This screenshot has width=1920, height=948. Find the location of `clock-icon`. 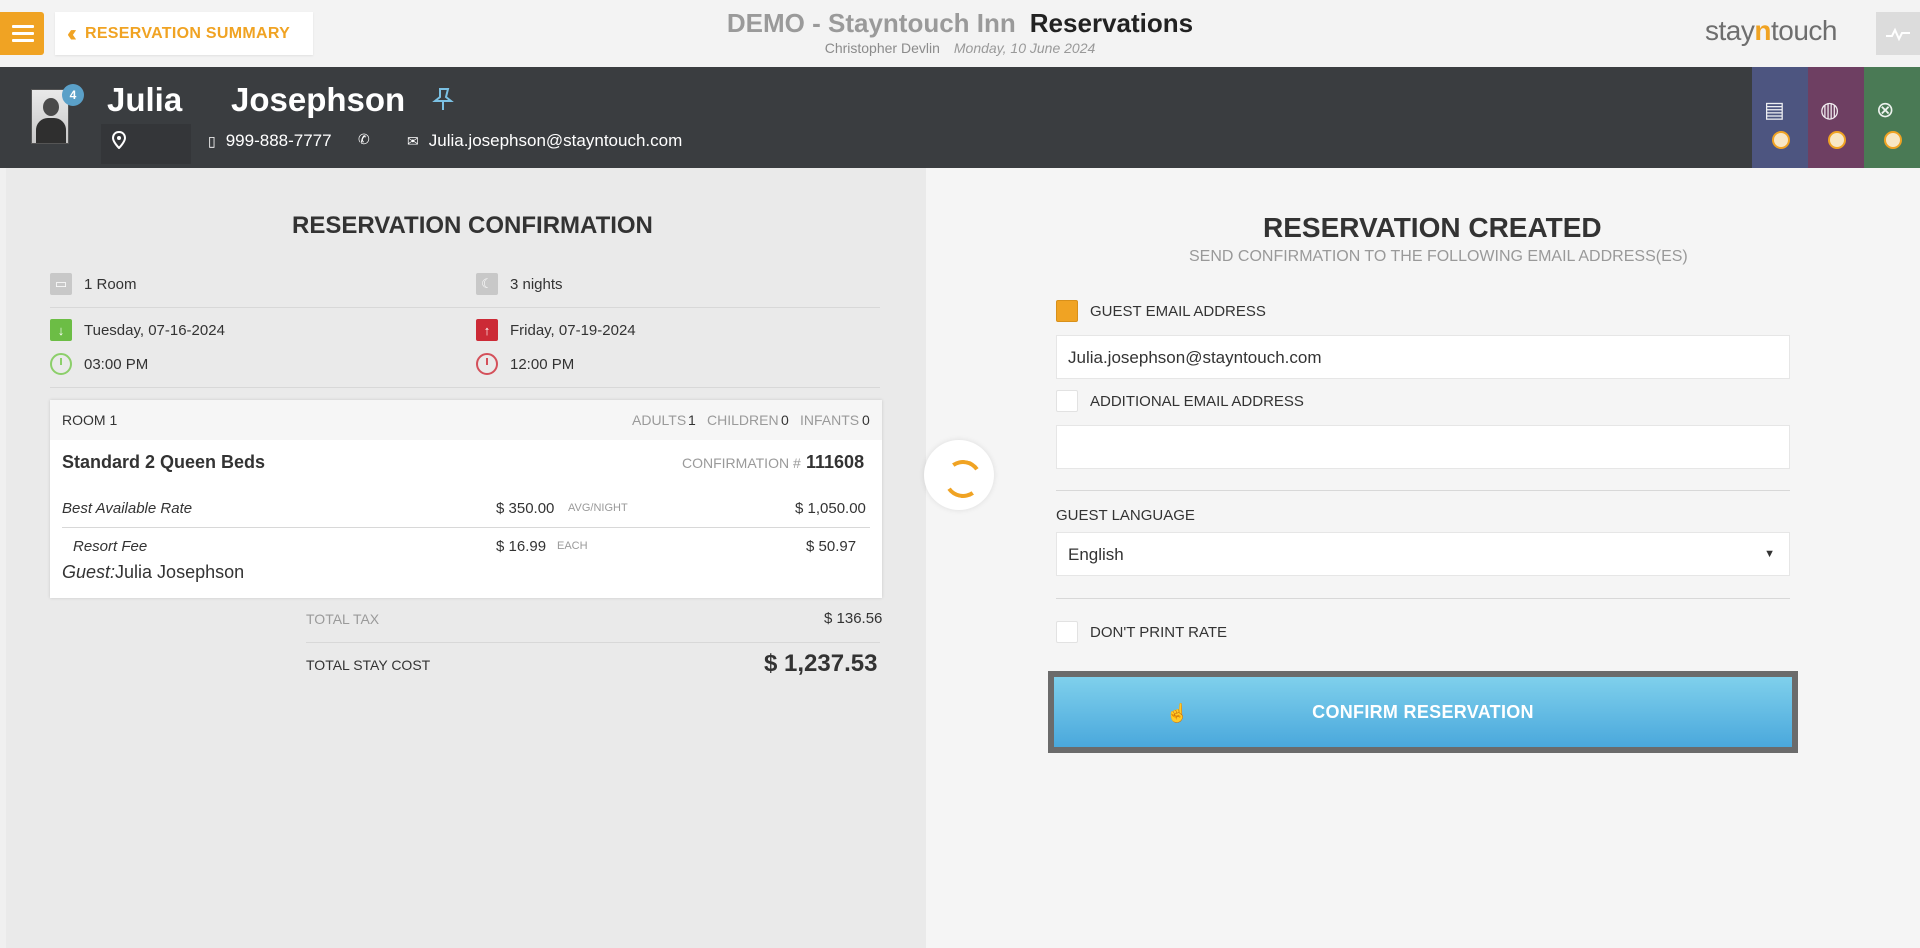

clock-icon is located at coordinates (61, 364).